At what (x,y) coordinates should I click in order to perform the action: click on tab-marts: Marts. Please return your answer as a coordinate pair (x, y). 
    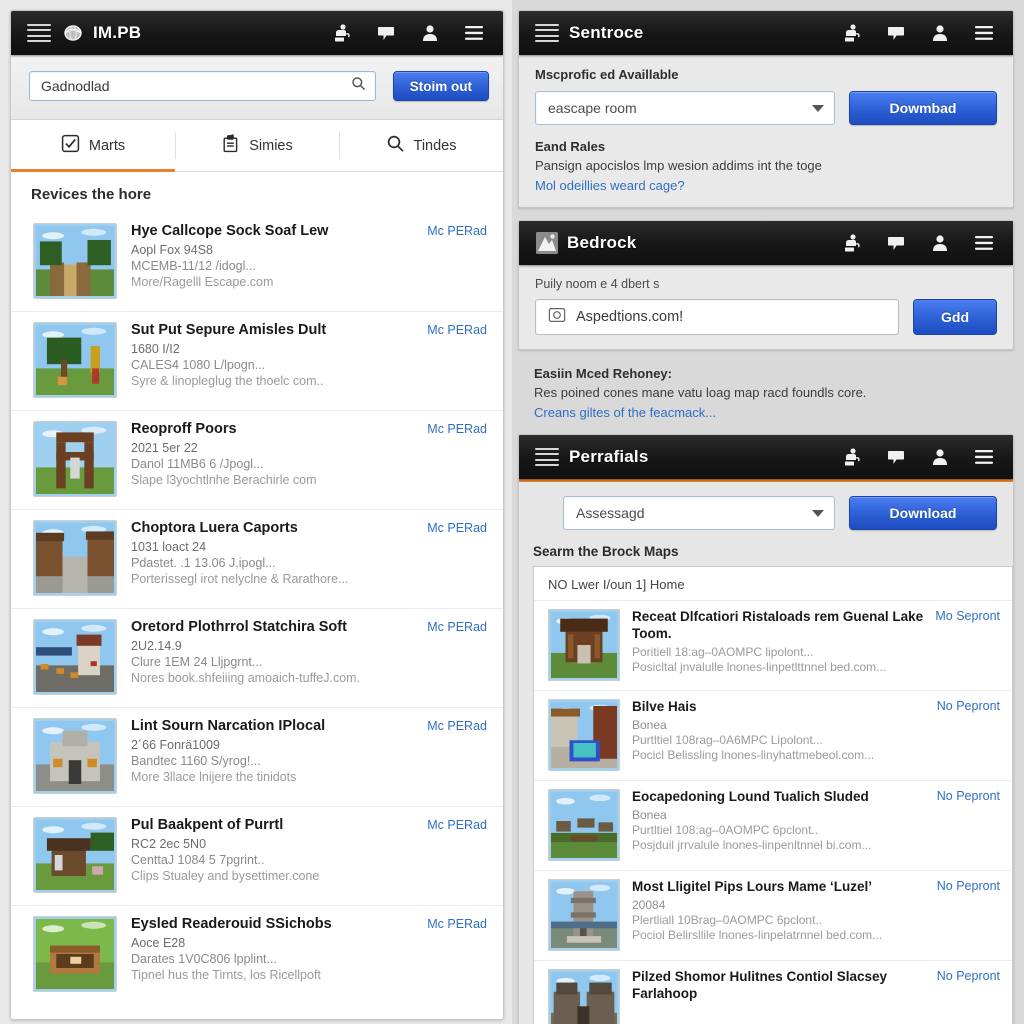
    Looking at the image, I should click on (93, 146).